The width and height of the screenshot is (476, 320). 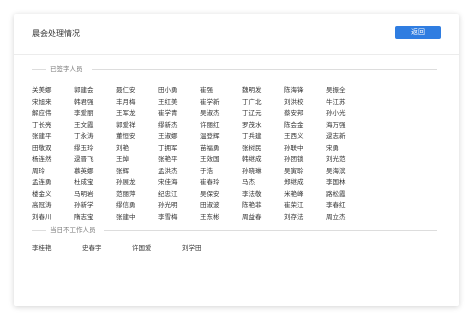 What do you see at coordinates (126, 136) in the screenshot?
I see `signed-person-name: 董恒安` at bounding box center [126, 136].